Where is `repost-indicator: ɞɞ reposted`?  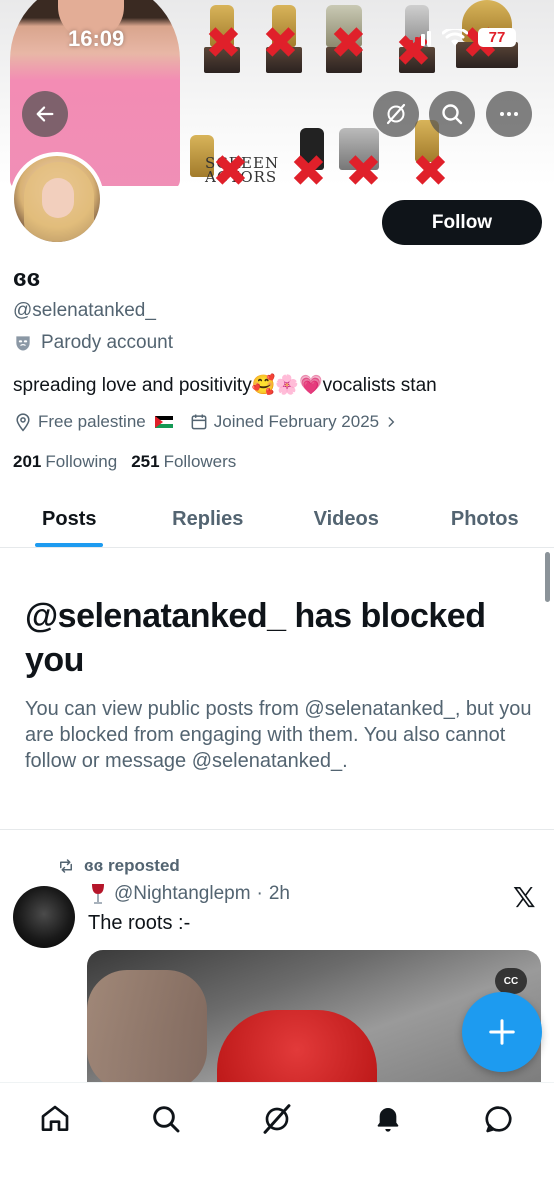
repost-indicator: ɞɞ reposted is located at coordinates (118, 866).